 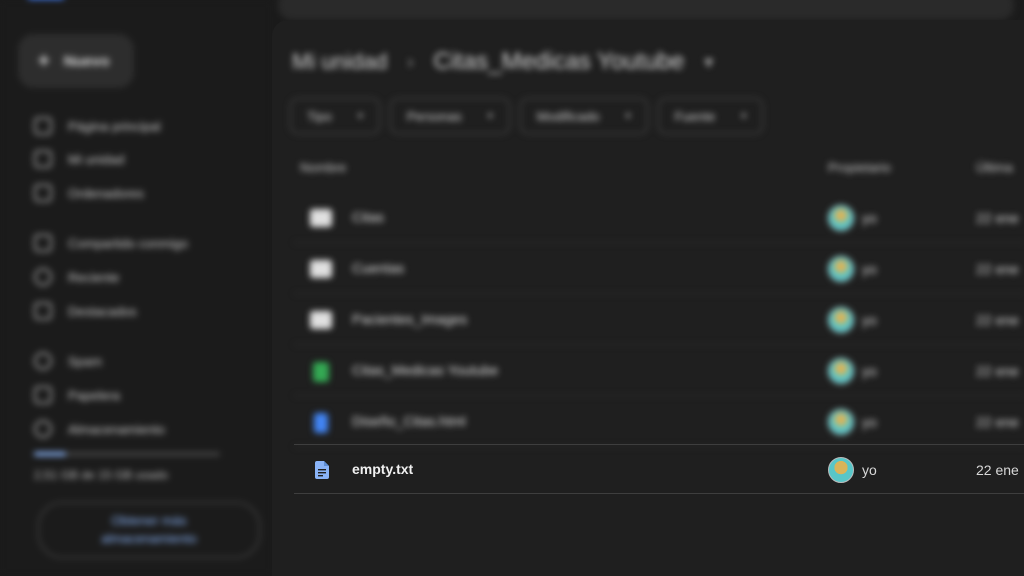 I want to click on drive-icon, so click(x=43, y=159).